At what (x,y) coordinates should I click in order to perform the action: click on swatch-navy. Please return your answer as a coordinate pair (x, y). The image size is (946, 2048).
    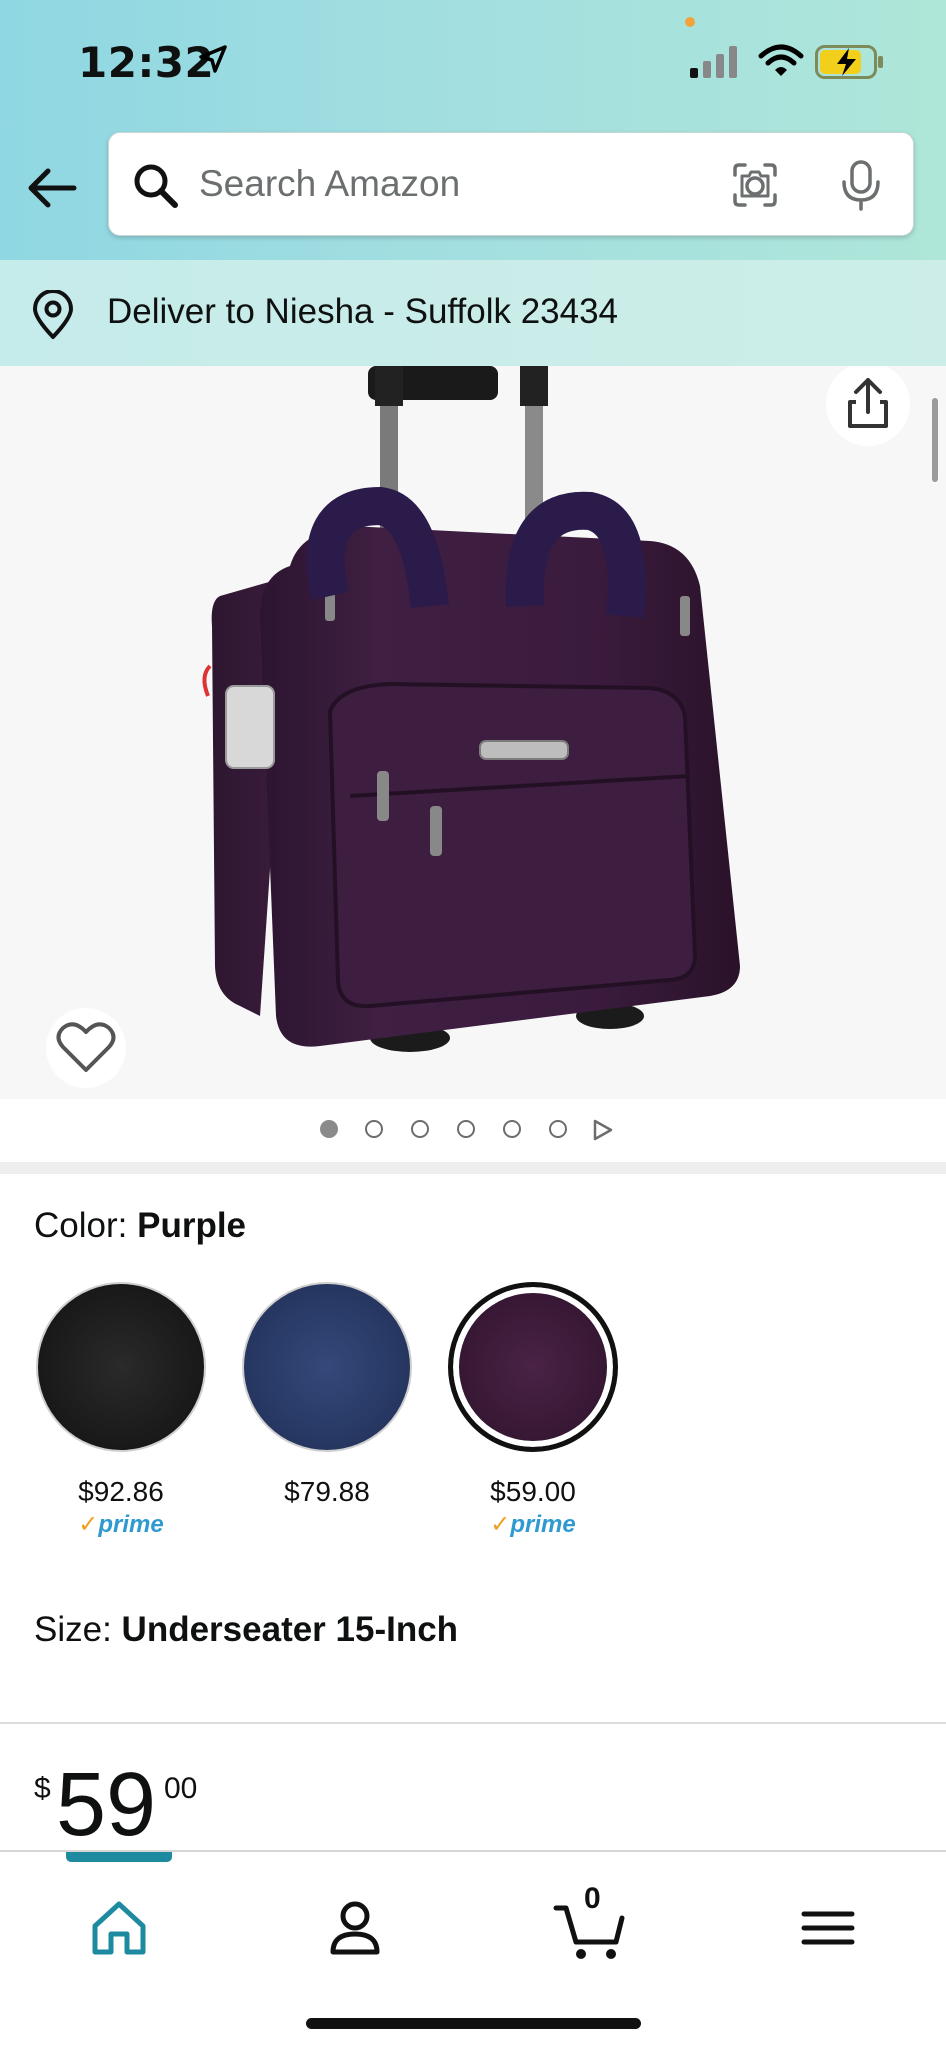
    Looking at the image, I should click on (327, 1367).